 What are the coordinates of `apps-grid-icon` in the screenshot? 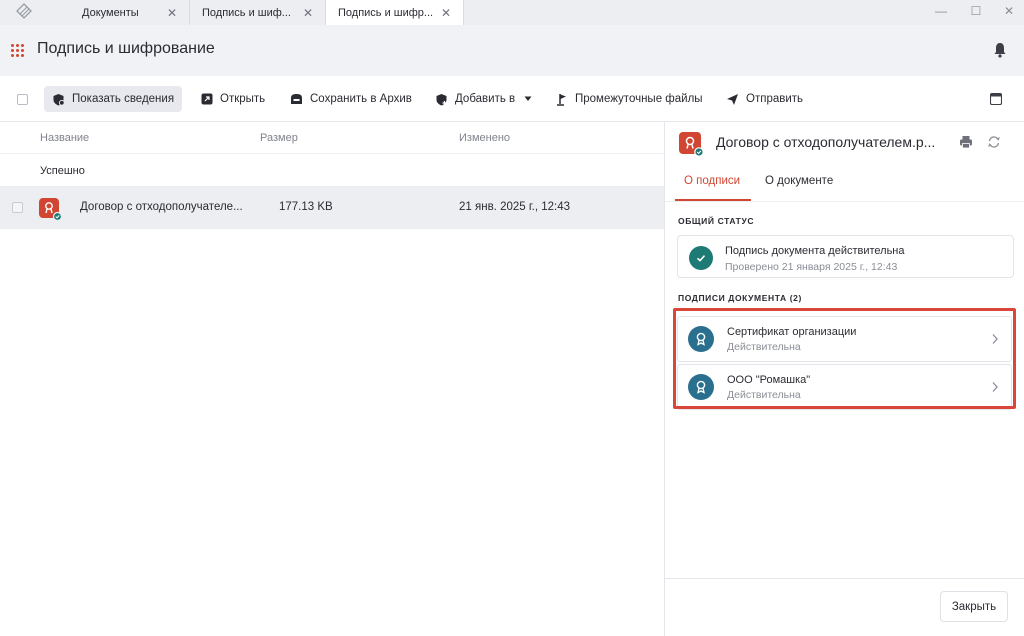 It's located at (17, 50).